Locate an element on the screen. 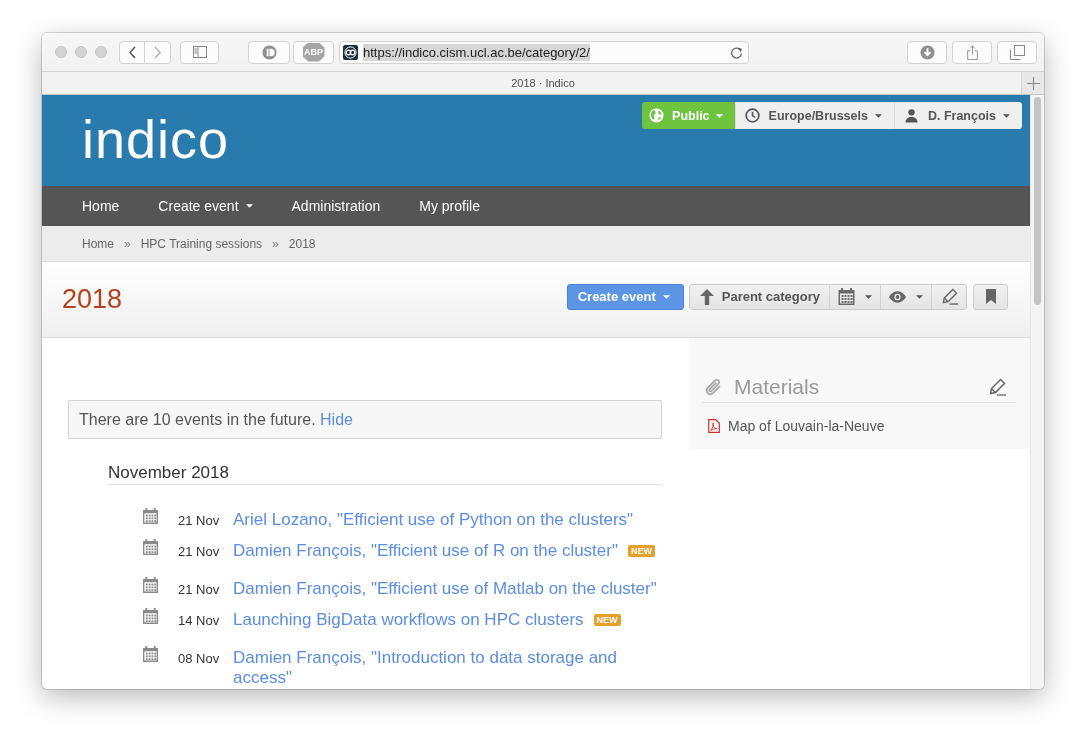 This screenshot has width=1086, height=739. pdf-icon is located at coordinates (714, 426).